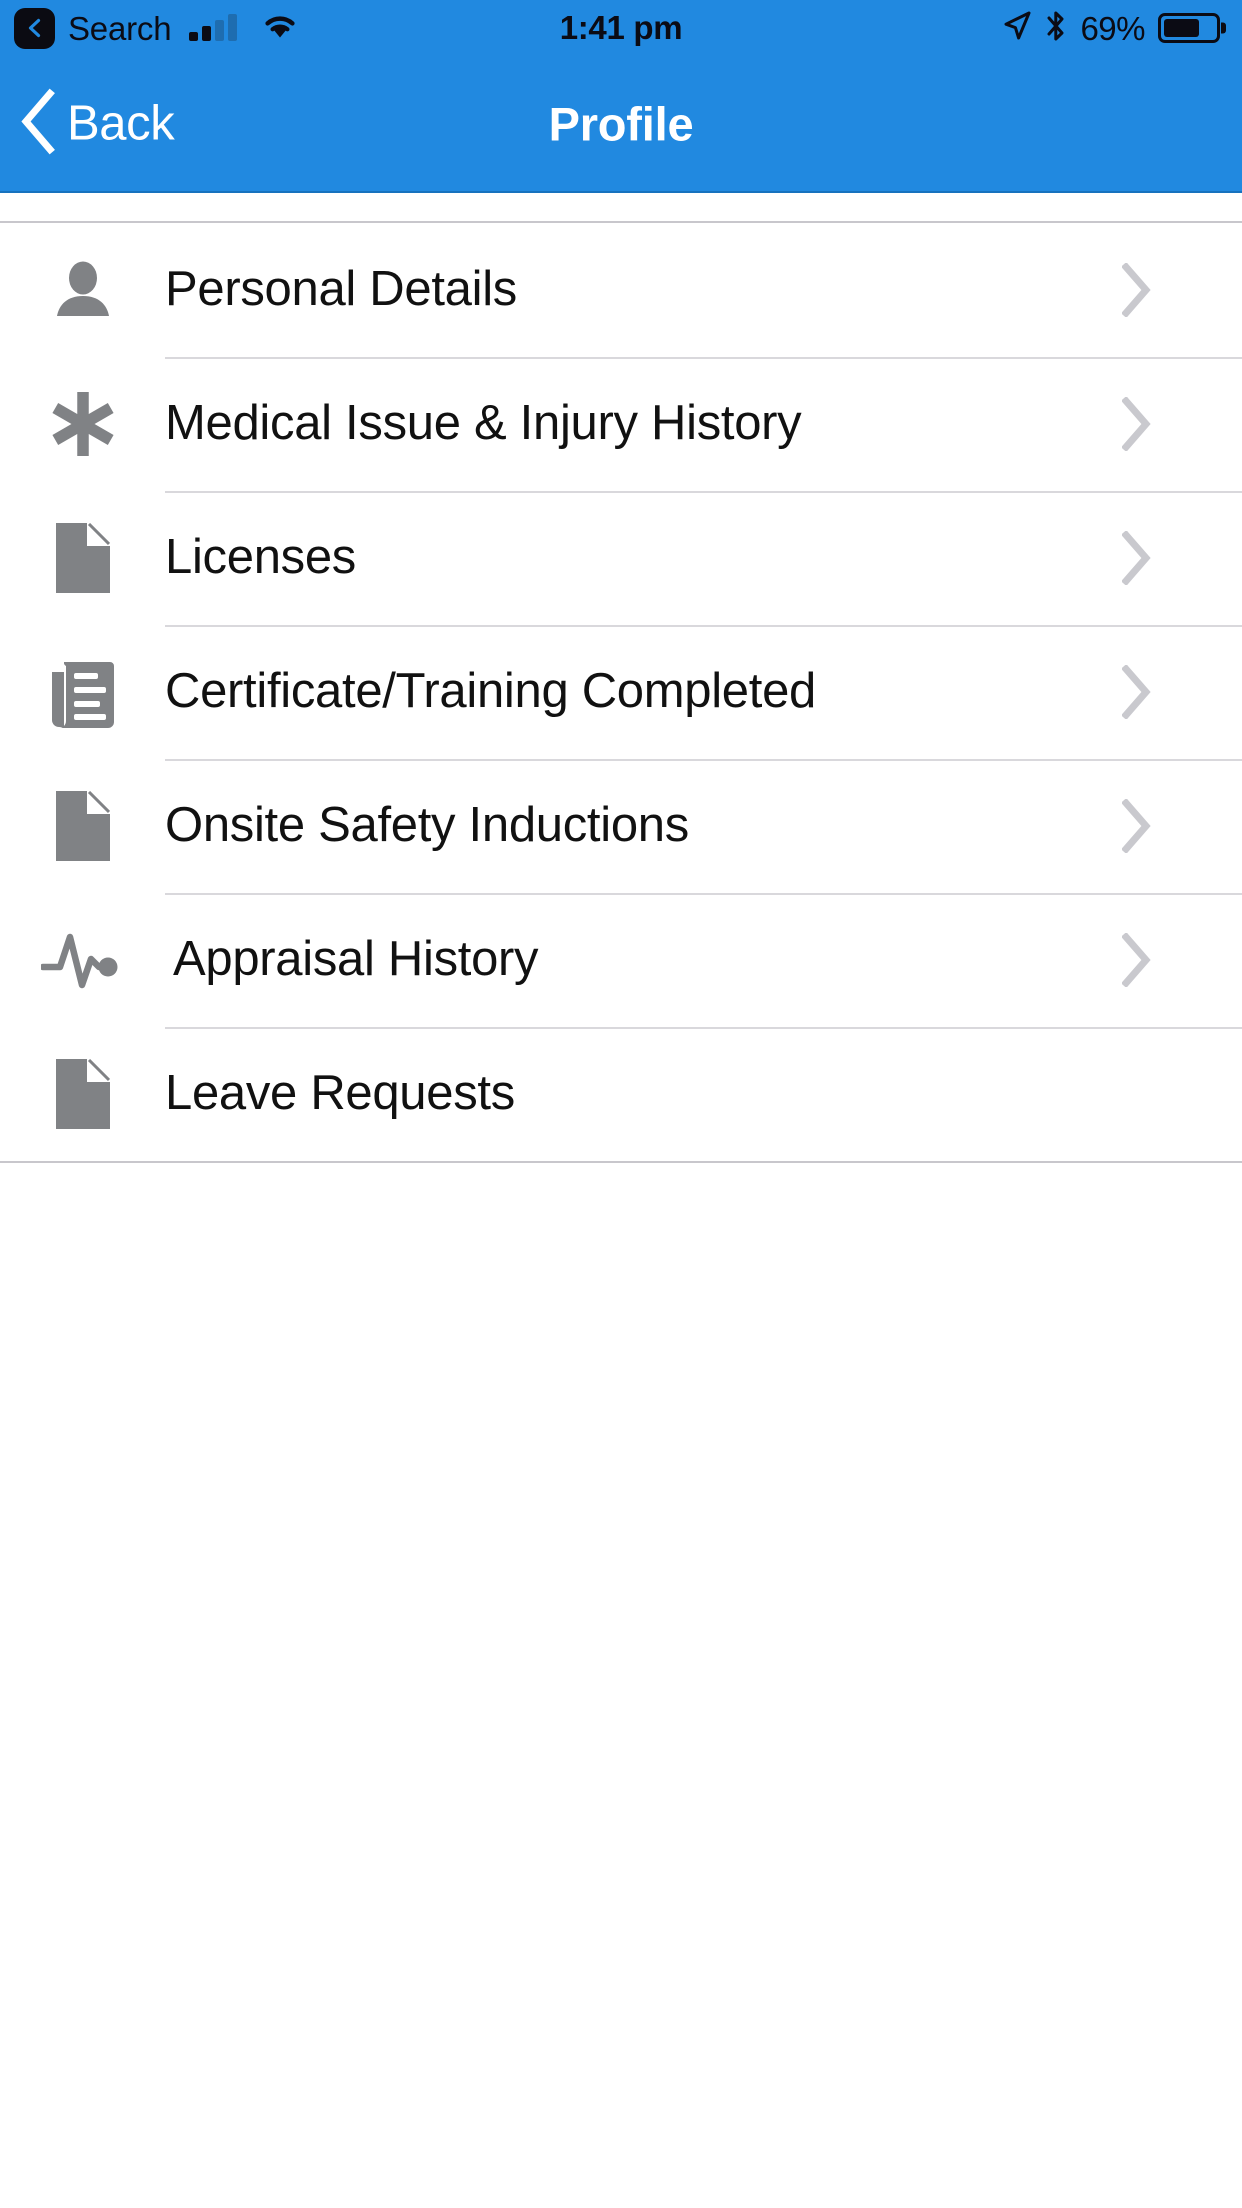 The height and width of the screenshot is (2208, 1242). I want to click on cellular-signal-icon, so click(213, 27).